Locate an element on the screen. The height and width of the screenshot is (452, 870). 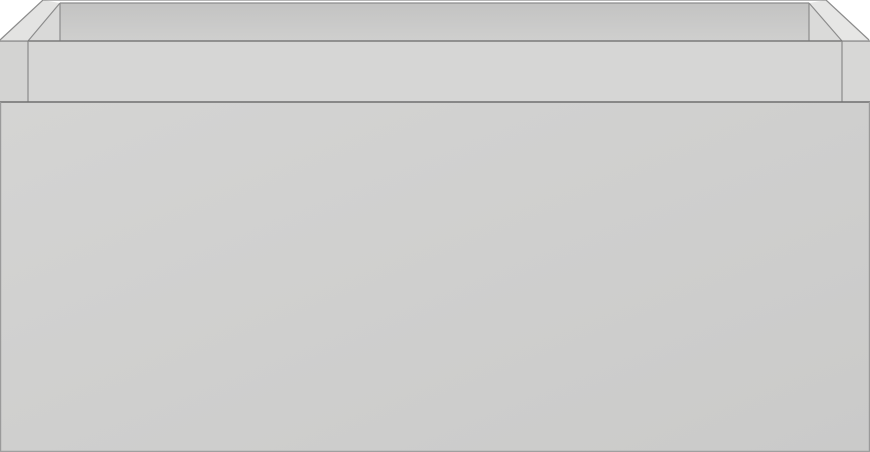
drawer-left-inner-side is located at coordinates (30, 20).